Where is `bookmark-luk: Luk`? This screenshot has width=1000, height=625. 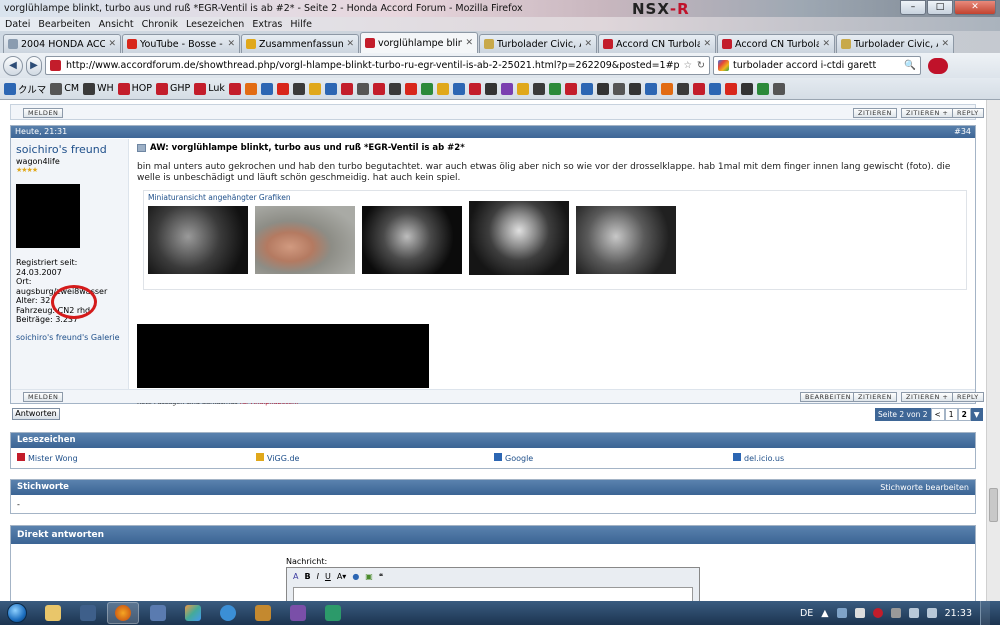 bookmark-luk: Luk is located at coordinates (209, 88).